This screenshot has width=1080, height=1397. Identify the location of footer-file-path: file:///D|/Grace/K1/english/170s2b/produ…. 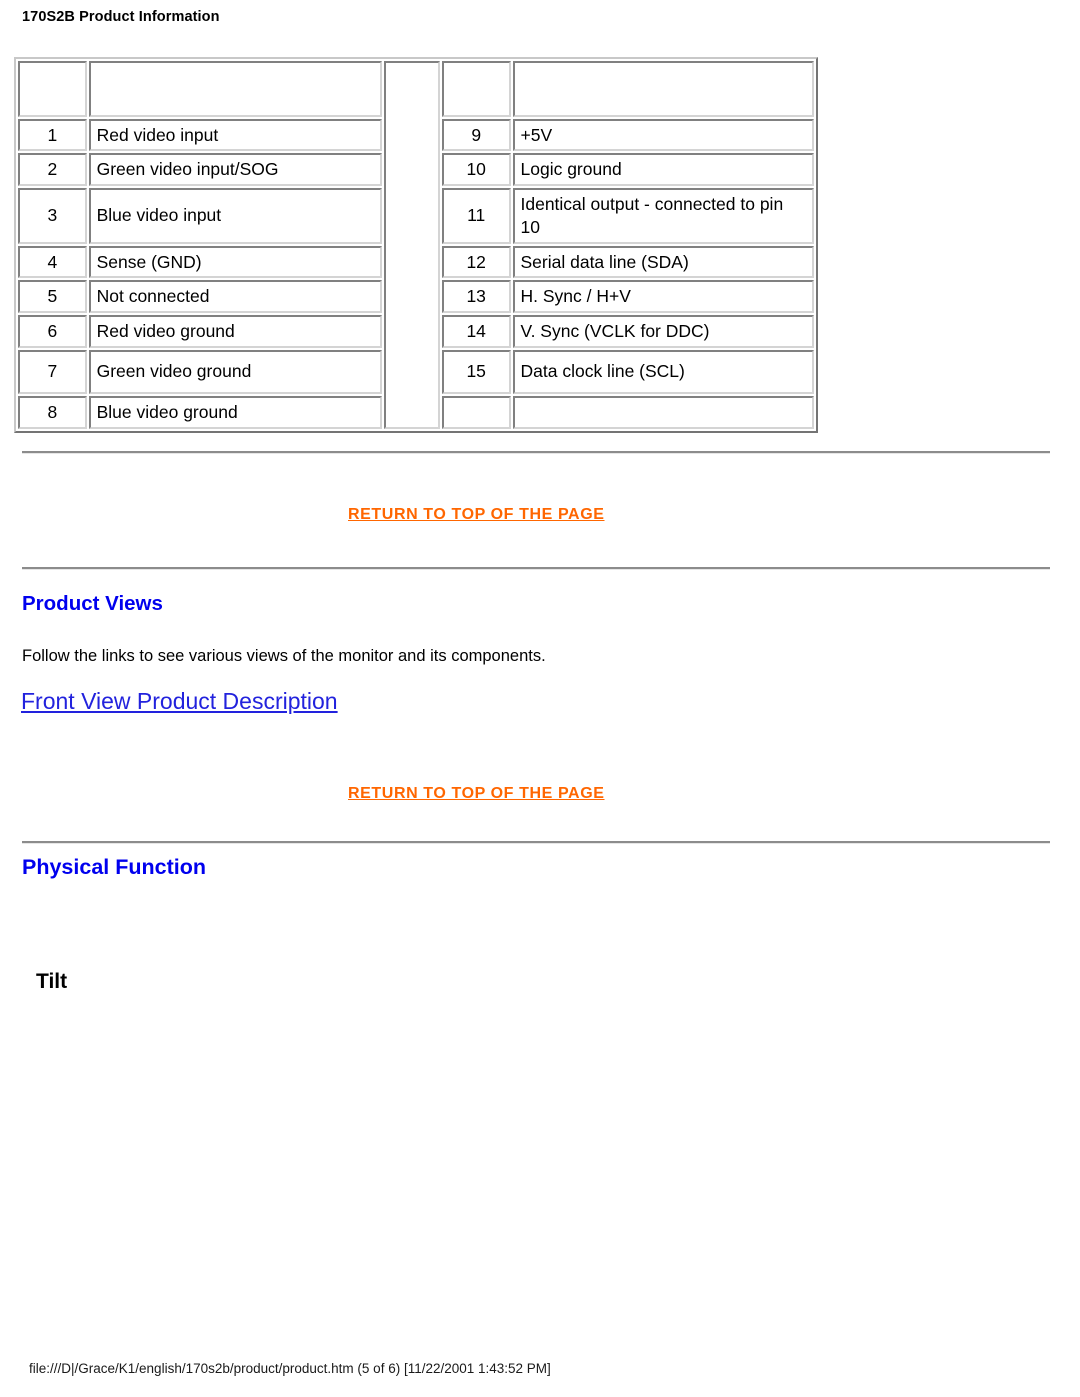
(290, 1368).